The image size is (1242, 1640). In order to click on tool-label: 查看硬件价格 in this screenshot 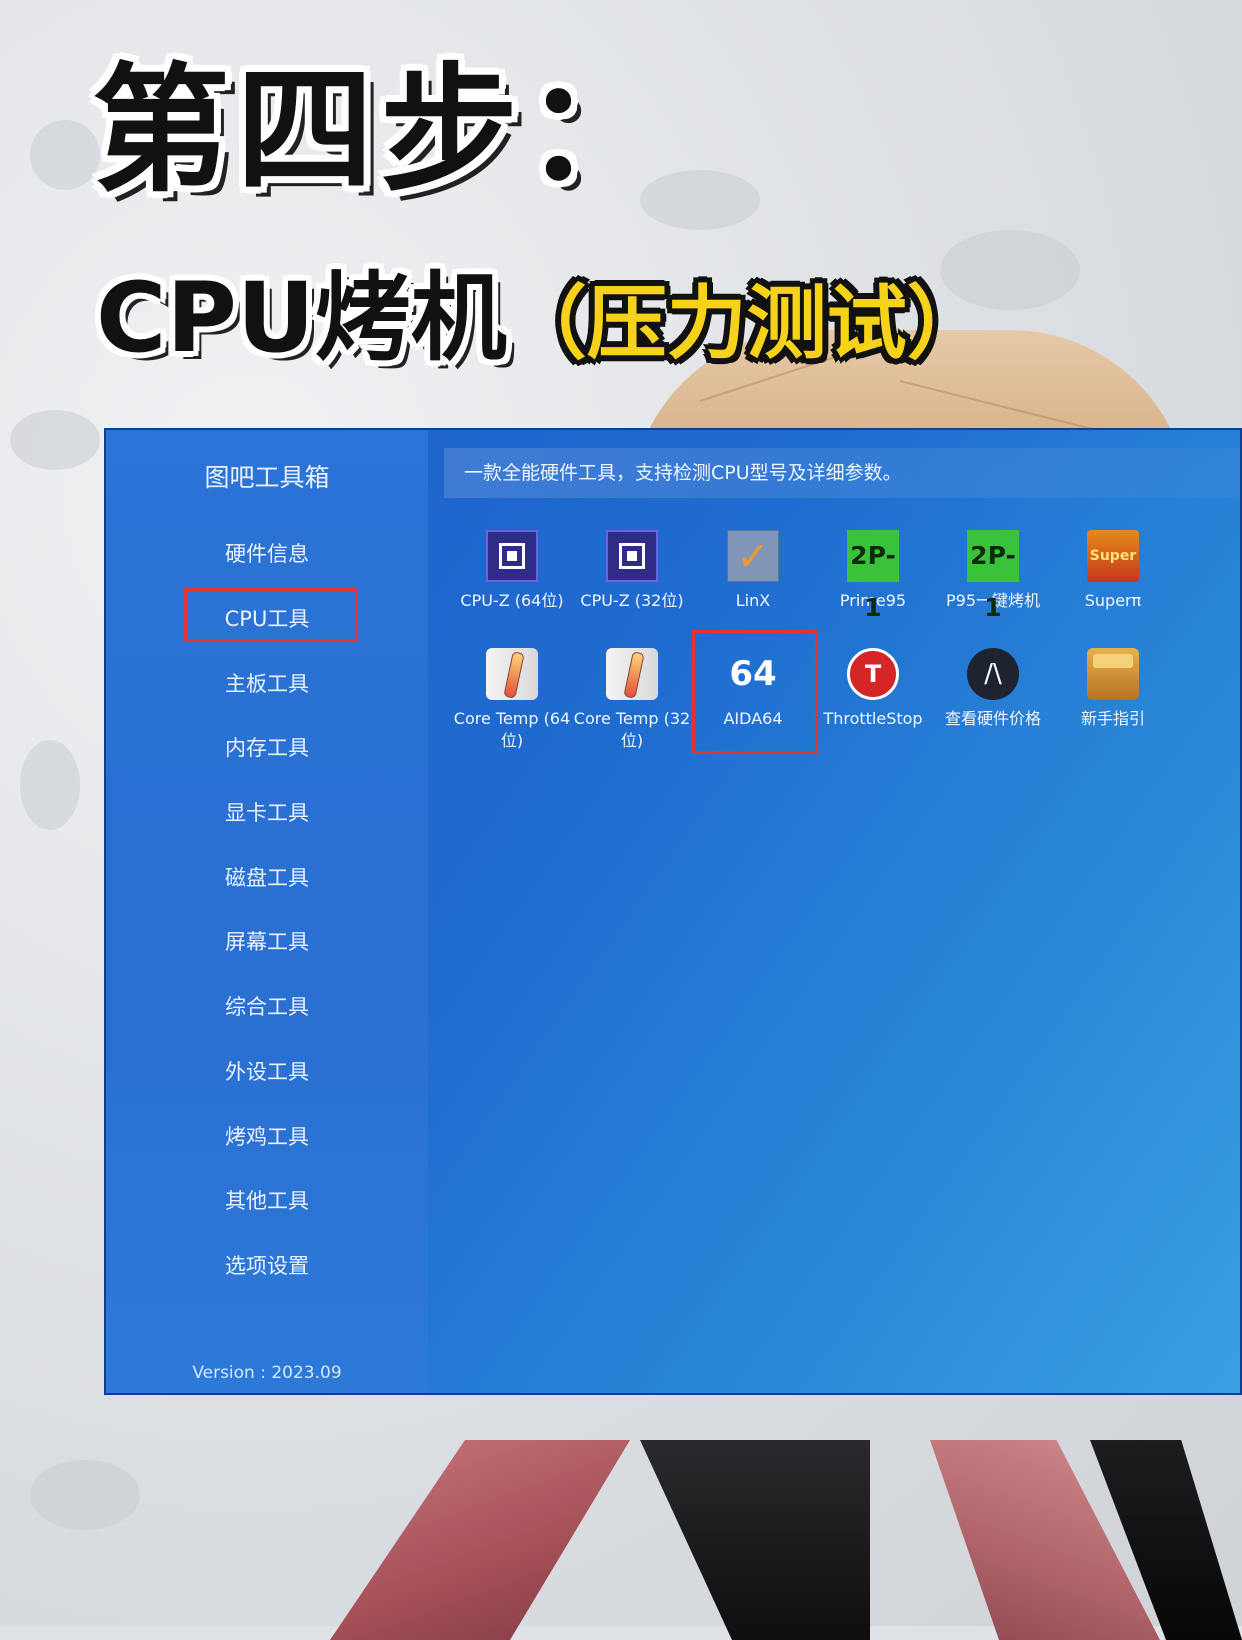, I will do `click(992, 718)`.